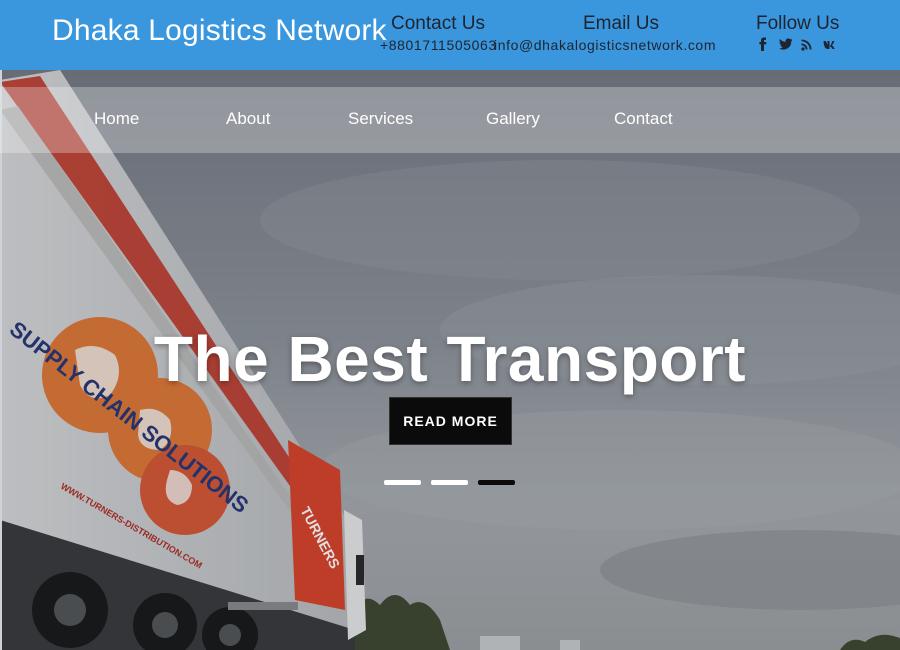  Describe the element at coordinates (763, 44) in the screenshot. I see `facebook-icon` at that location.